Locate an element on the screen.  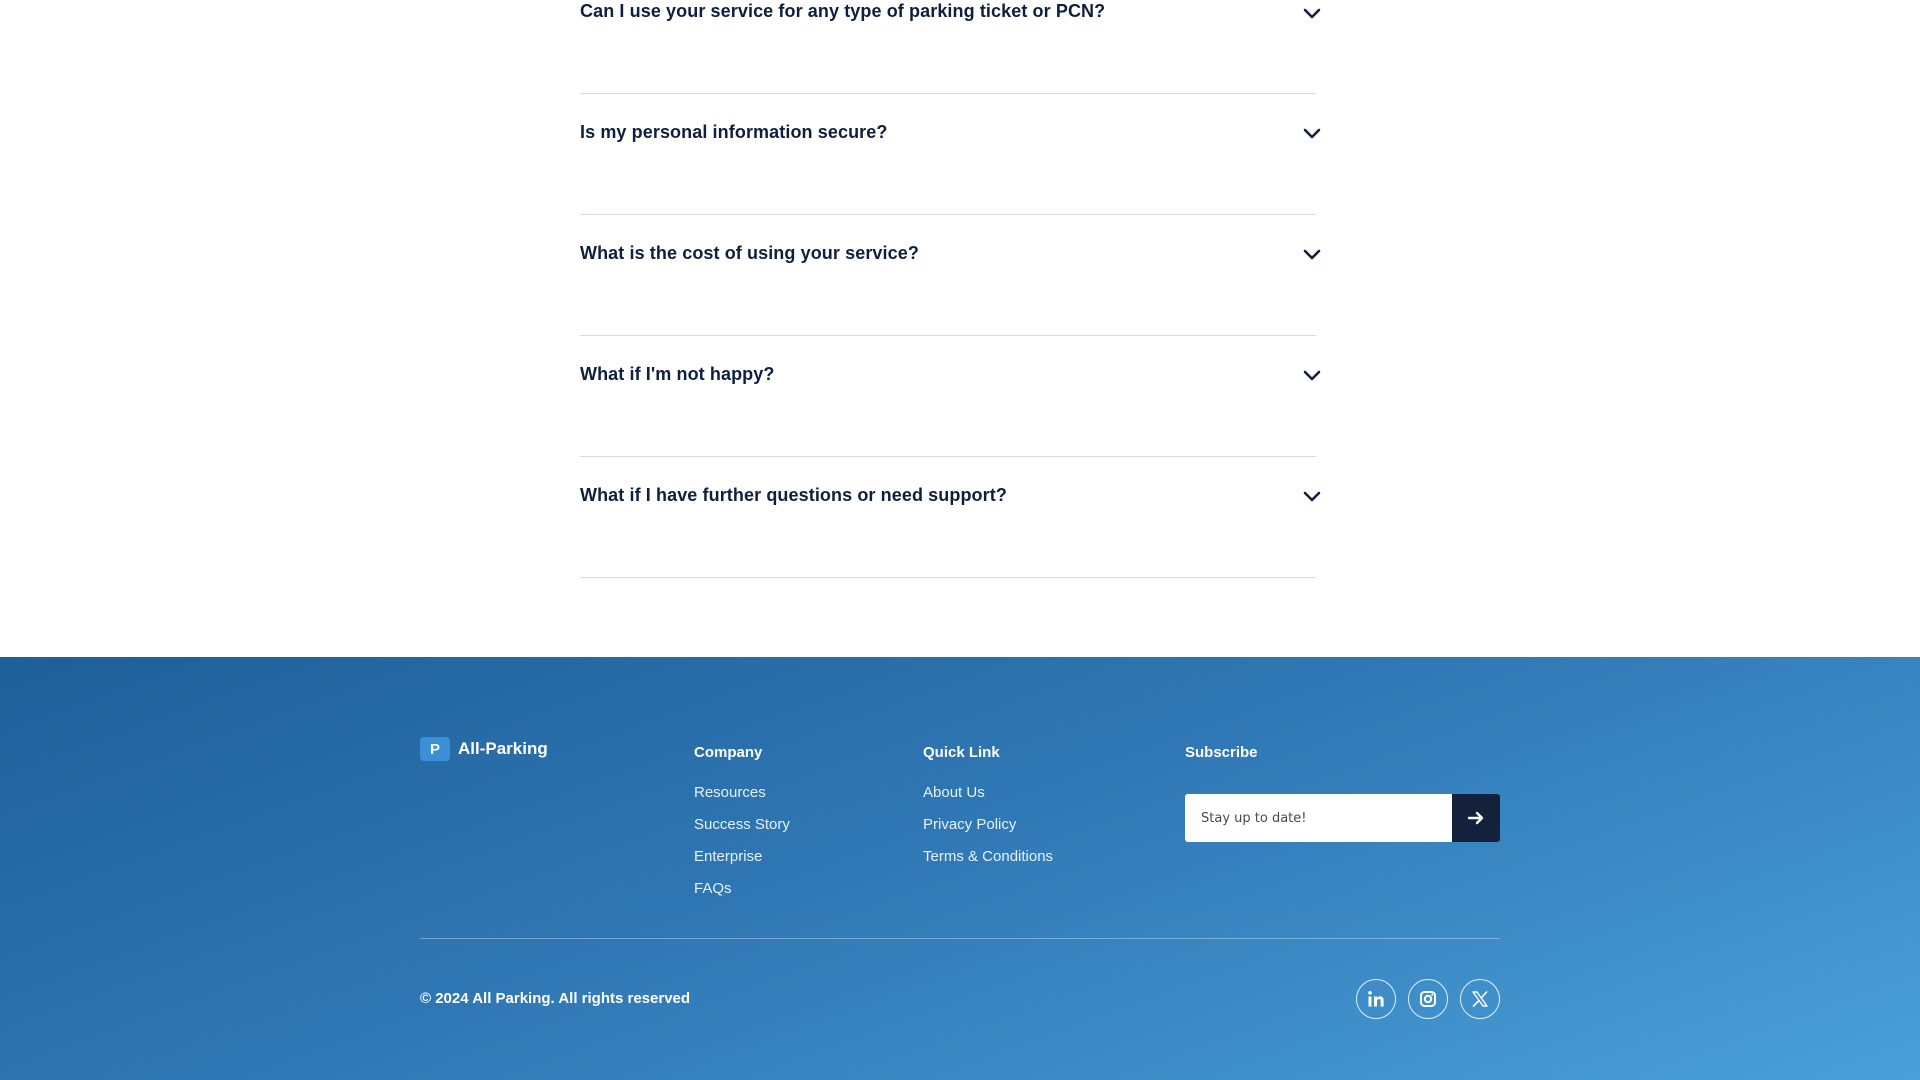
faq-item: What is the cost of using your service? is located at coordinates (950, 275).